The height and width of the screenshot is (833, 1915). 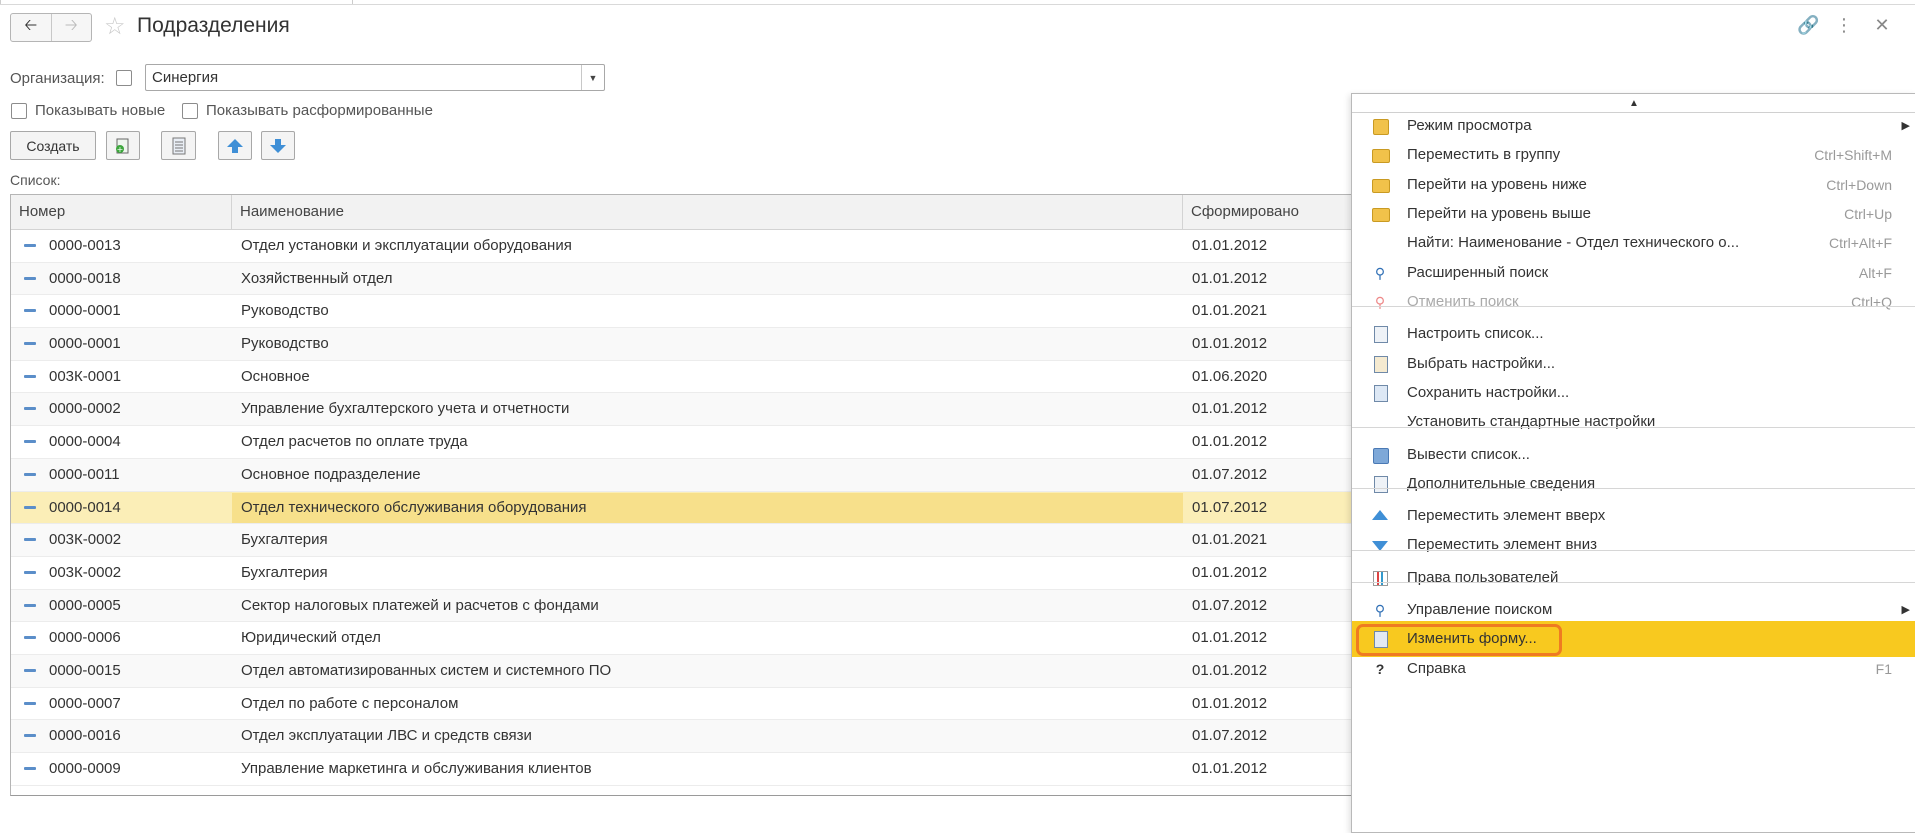 What do you see at coordinates (386, 736) in the screenshot?
I see `cell-name: Отдел эксплуатации ЛВС и средств связи` at bounding box center [386, 736].